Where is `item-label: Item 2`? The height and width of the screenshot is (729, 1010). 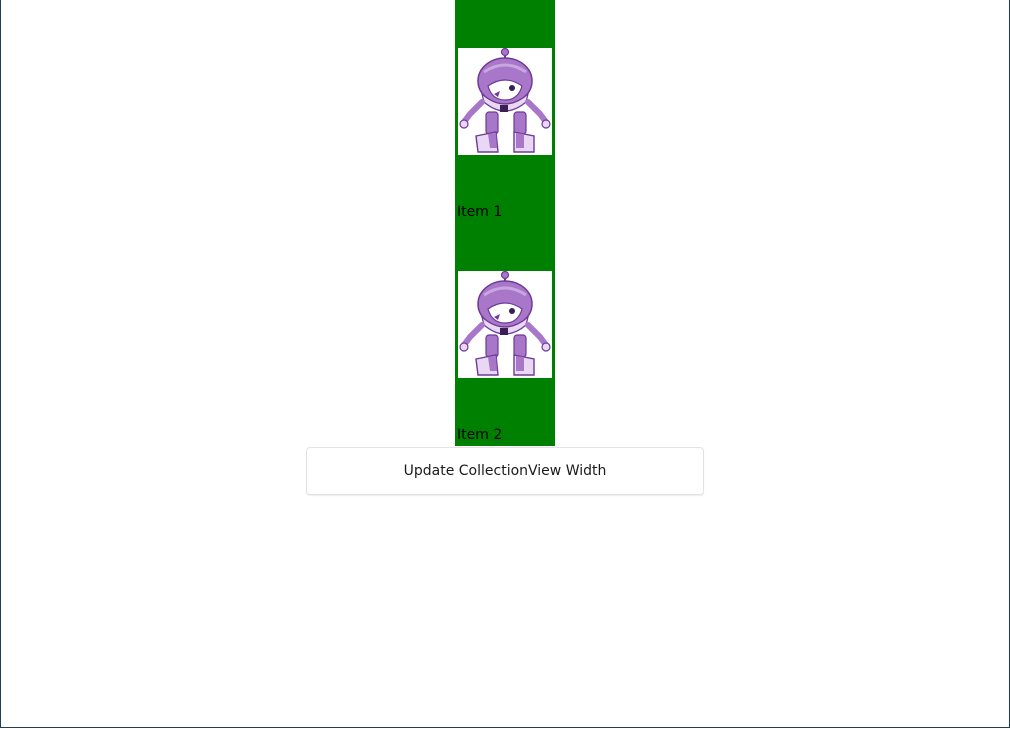
item-label: Item 2 is located at coordinates (480, 435).